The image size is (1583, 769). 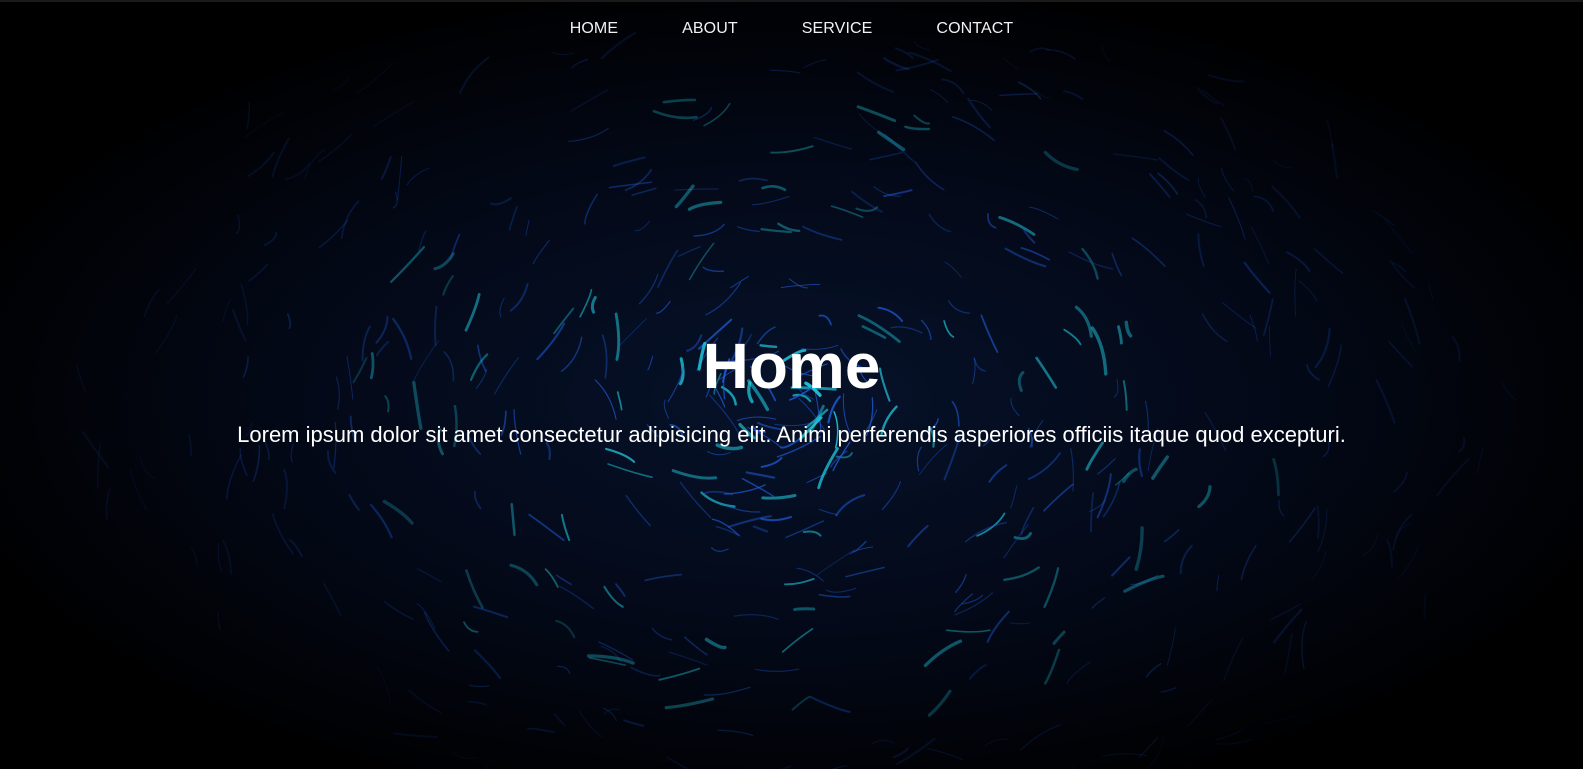 What do you see at coordinates (710, 30) in the screenshot?
I see `nav-link-about: ABOUT` at bounding box center [710, 30].